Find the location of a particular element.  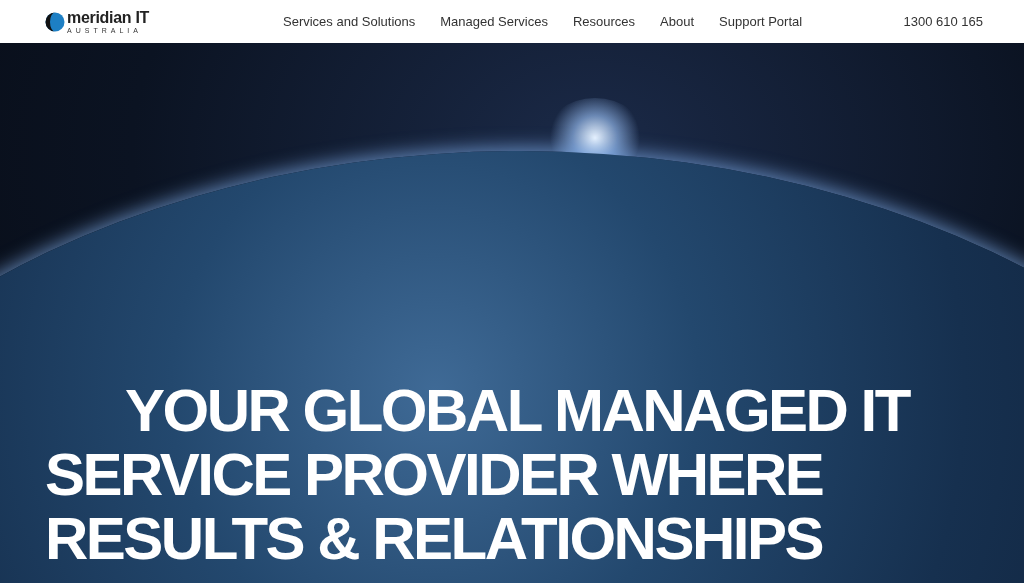

nav-link: Resources is located at coordinates (604, 21).